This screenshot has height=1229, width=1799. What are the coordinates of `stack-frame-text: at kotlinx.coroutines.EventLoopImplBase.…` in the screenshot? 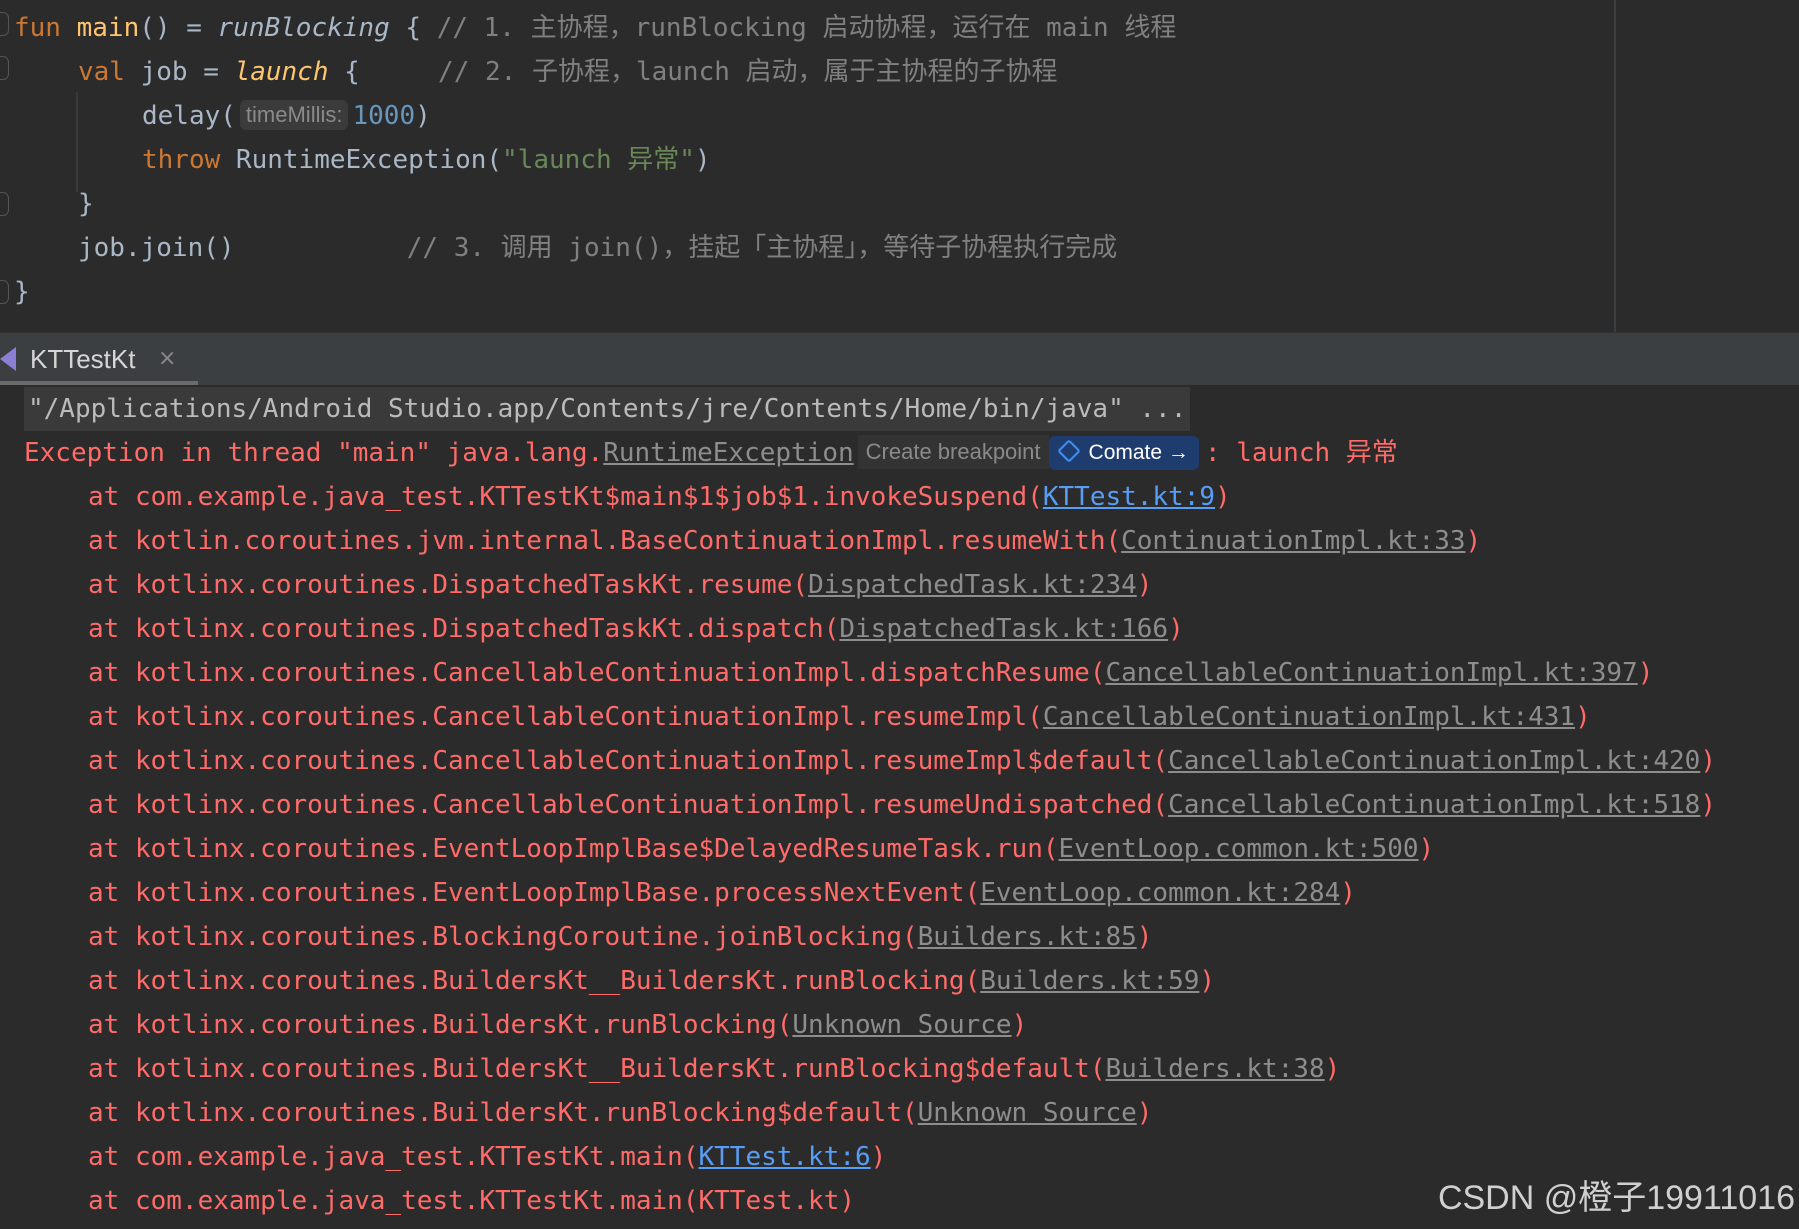 It's located at (534, 893).